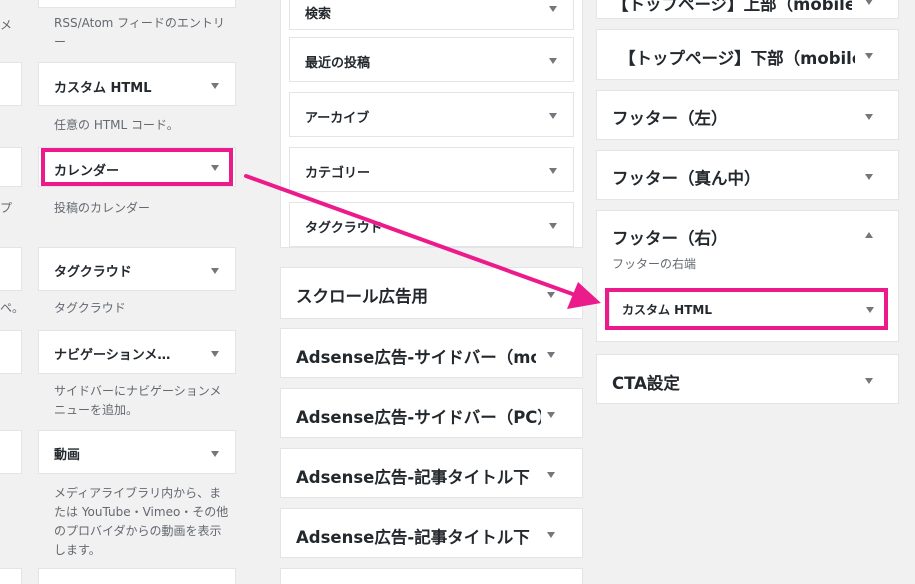  What do you see at coordinates (137, 167) in the screenshot?
I see `calendar-highlight` at bounding box center [137, 167].